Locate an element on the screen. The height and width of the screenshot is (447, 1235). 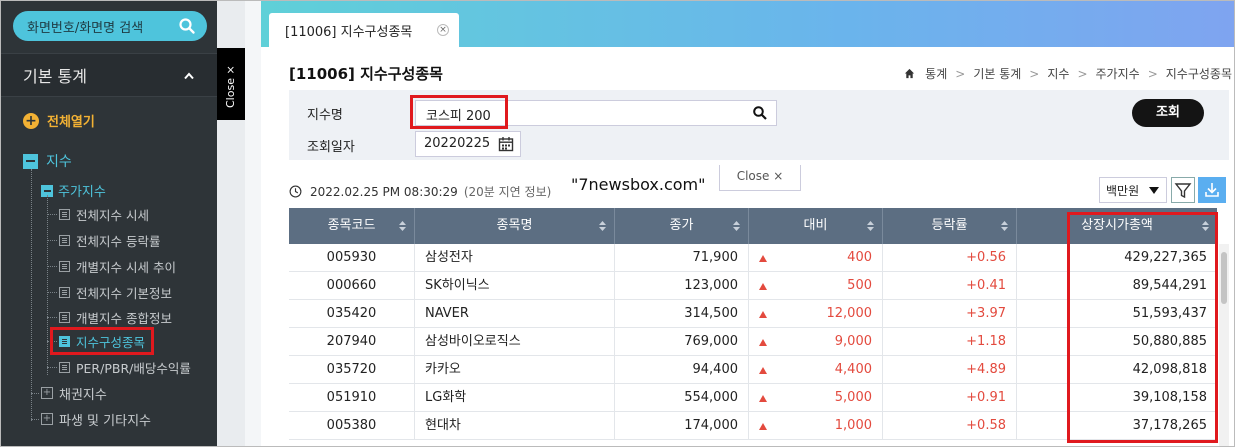
filter-button is located at coordinates (1183, 190).